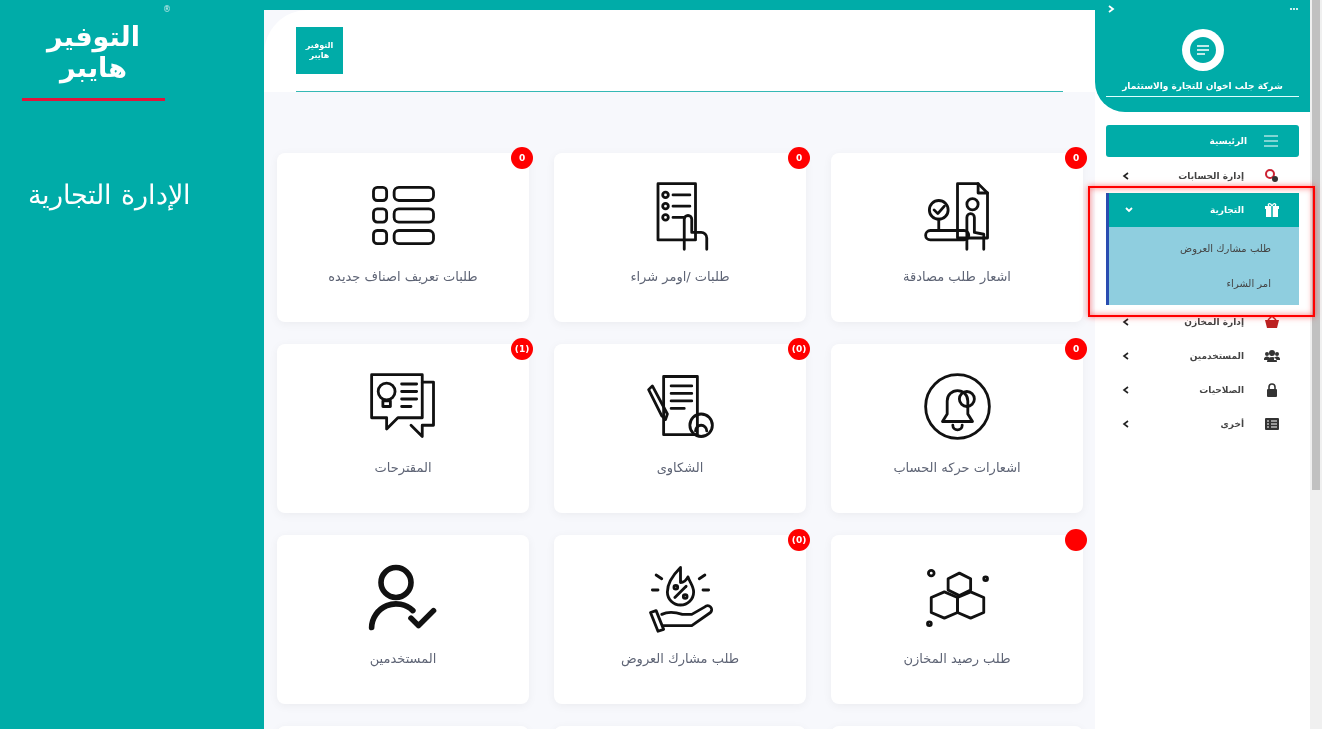  Describe the element at coordinates (167, 9) in the screenshot. I see `registered-mark: ®` at that location.